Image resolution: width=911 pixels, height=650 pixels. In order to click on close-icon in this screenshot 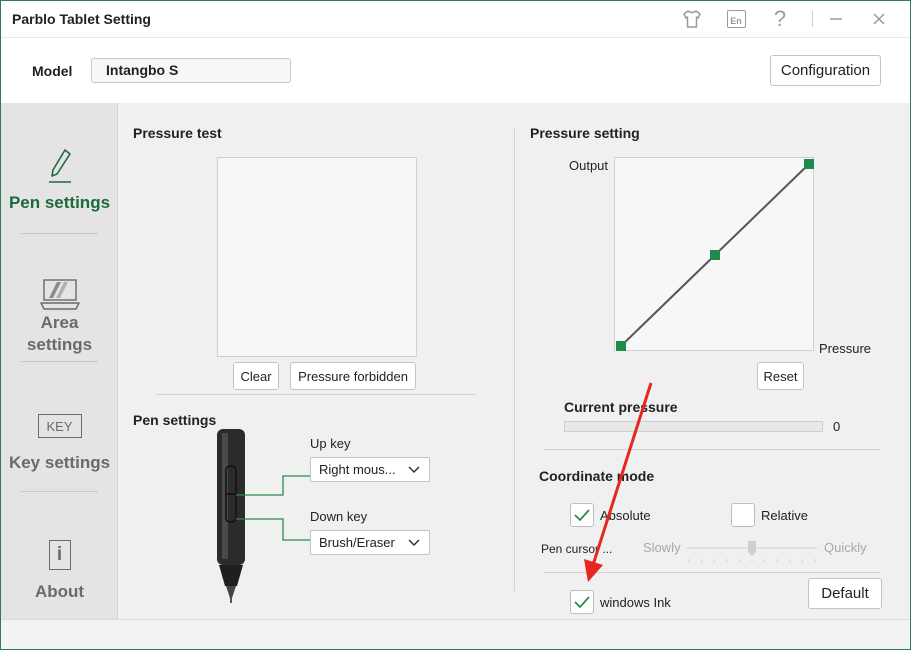, I will do `click(879, 19)`.